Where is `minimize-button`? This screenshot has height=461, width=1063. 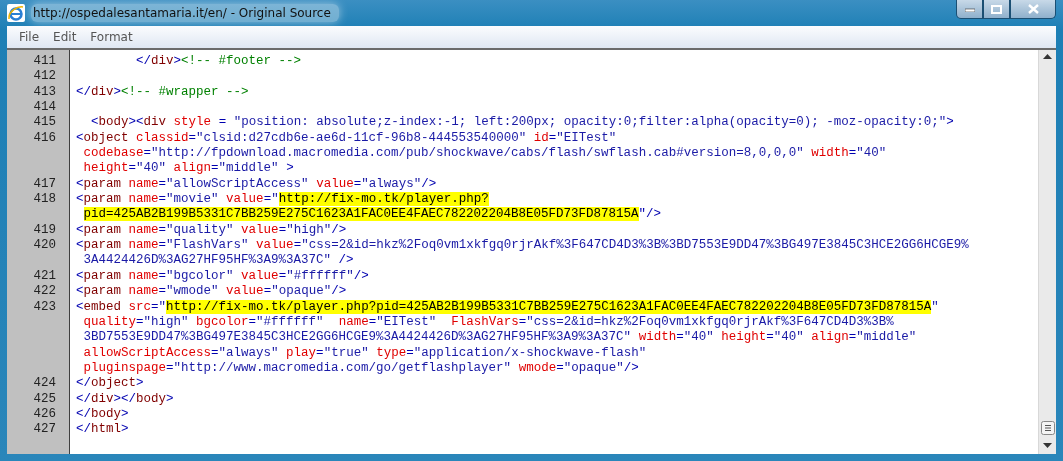 minimize-button is located at coordinates (969, 9).